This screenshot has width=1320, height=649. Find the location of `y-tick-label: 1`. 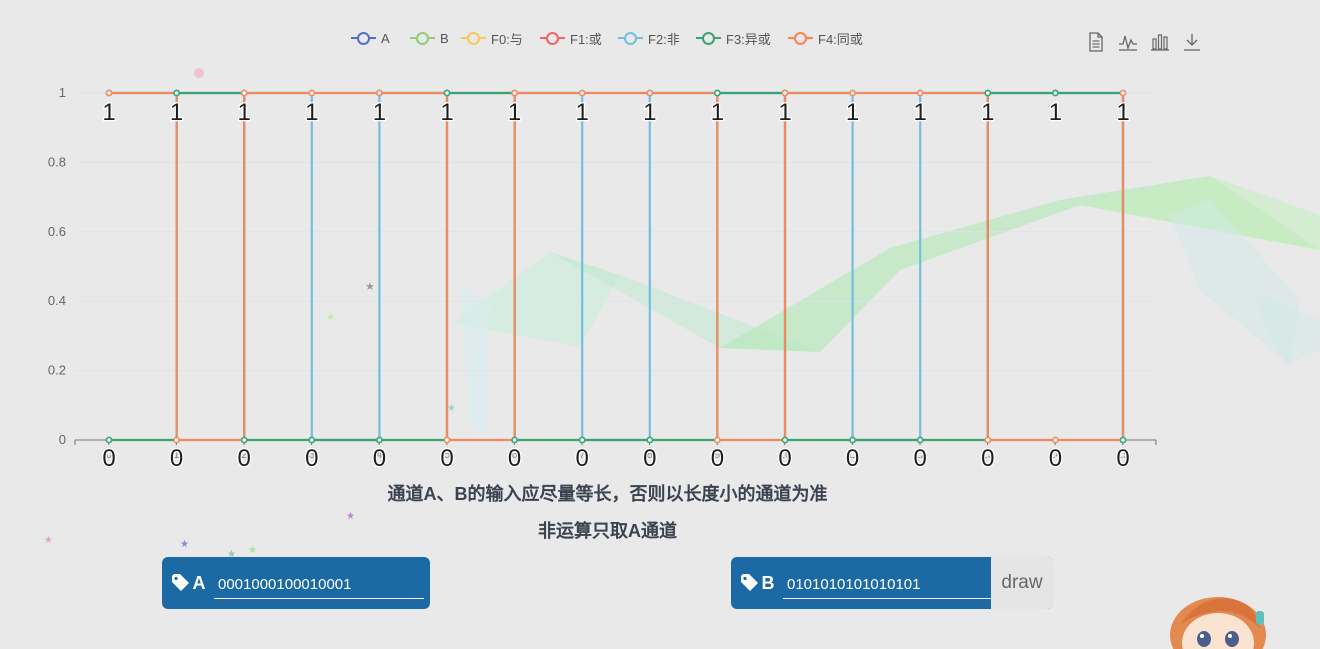

y-tick-label: 1 is located at coordinates (62, 92).